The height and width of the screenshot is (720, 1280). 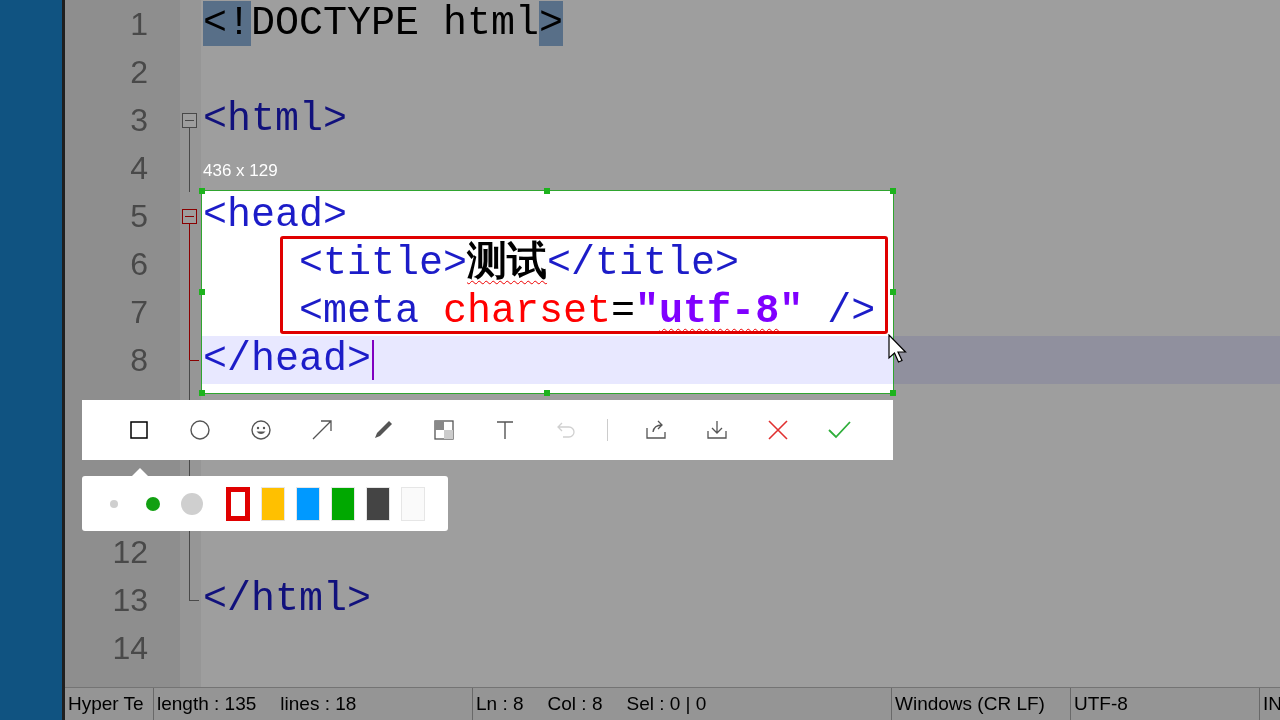 What do you see at coordinates (139, 360) in the screenshot?
I see `line-number: 8` at bounding box center [139, 360].